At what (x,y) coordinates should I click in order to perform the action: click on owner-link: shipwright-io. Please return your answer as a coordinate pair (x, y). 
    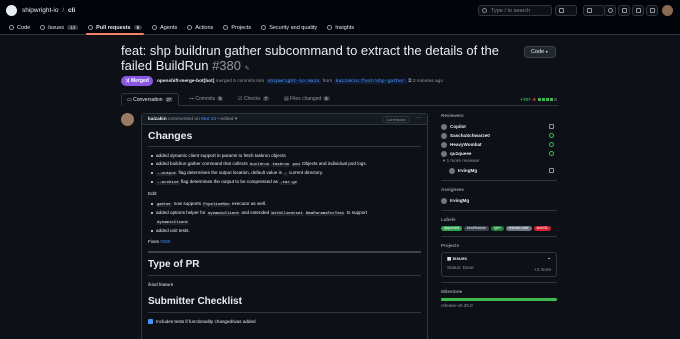
    Looking at the image, I should click on (40, 10).